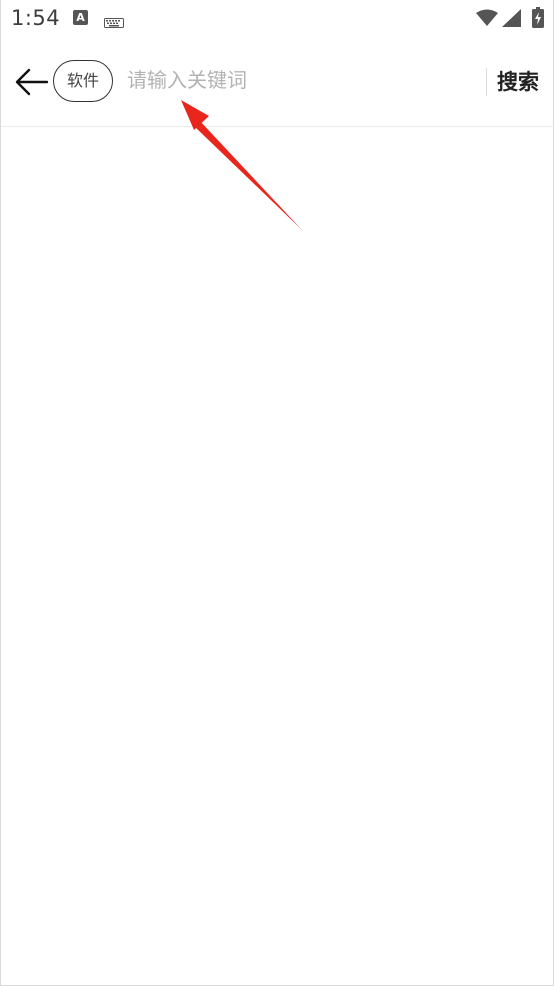  What do you see at coordinates (538, 19) in the screenshot?
I see `battery-charging-icon` at bounding box center [538, 19].